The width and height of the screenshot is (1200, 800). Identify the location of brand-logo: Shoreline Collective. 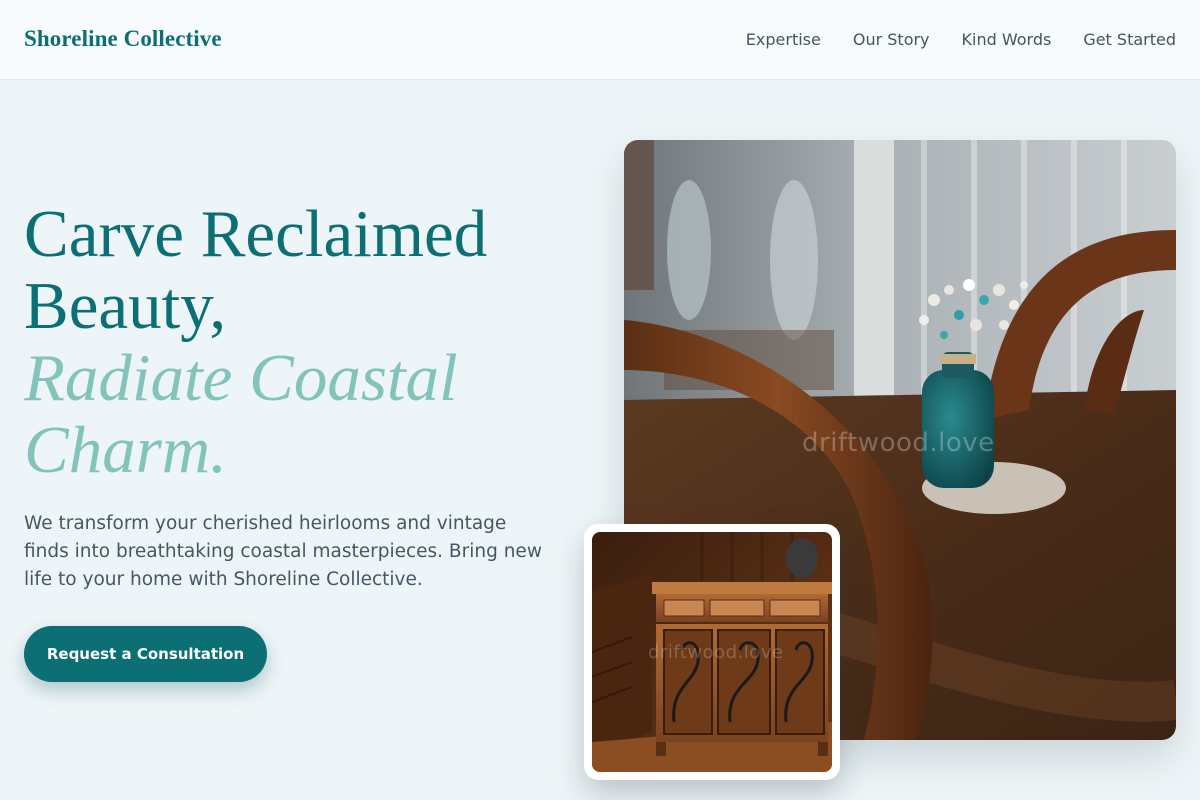
(123, 39).